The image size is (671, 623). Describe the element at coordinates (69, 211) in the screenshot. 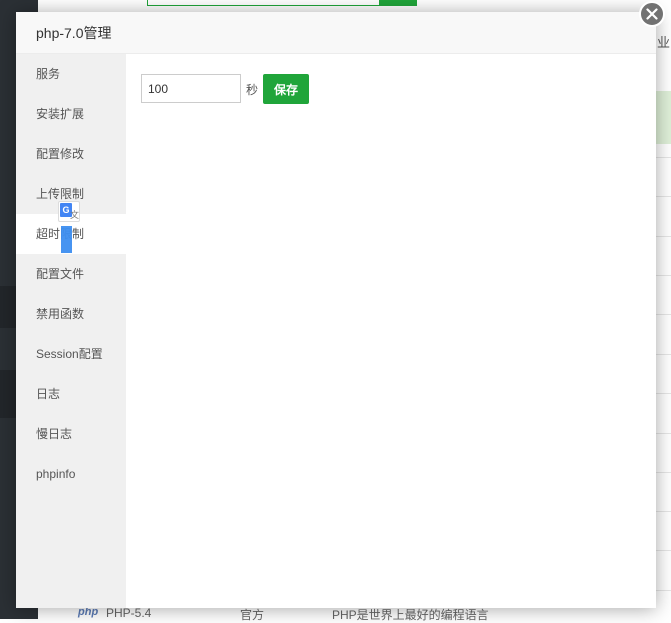

I see `google-translate-icon: G 文` at that location.